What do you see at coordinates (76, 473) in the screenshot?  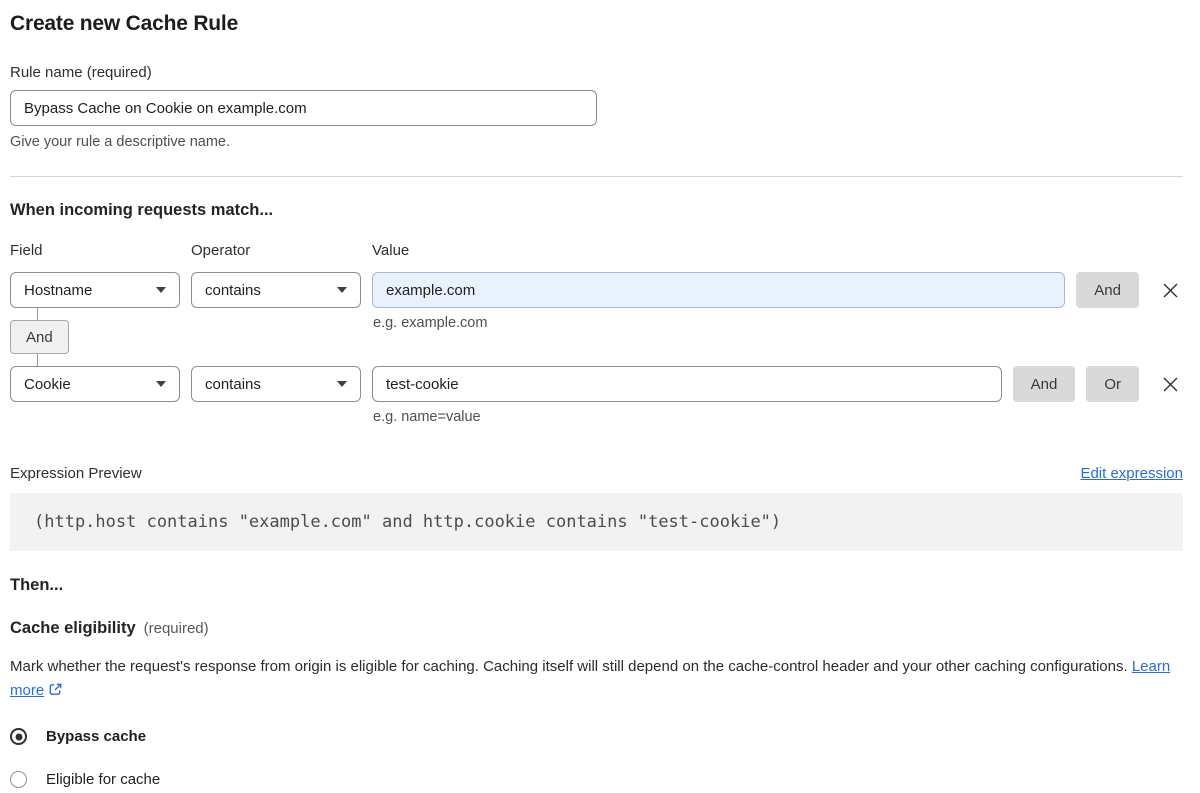 I see `expression-preview-label: Expression Preview` at bounding box center [76, 473].